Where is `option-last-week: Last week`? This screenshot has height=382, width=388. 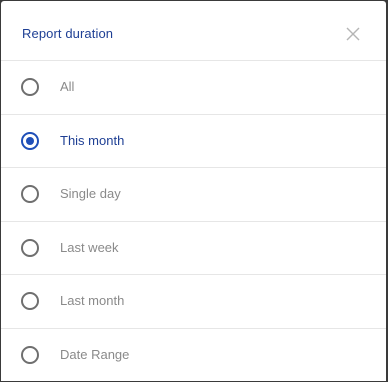
option-last-week: Last week is located at coordinates (193, 248).